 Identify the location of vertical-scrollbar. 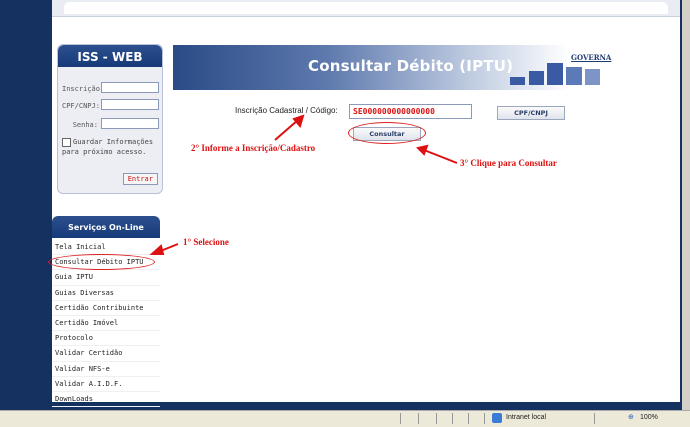
(686, 205).